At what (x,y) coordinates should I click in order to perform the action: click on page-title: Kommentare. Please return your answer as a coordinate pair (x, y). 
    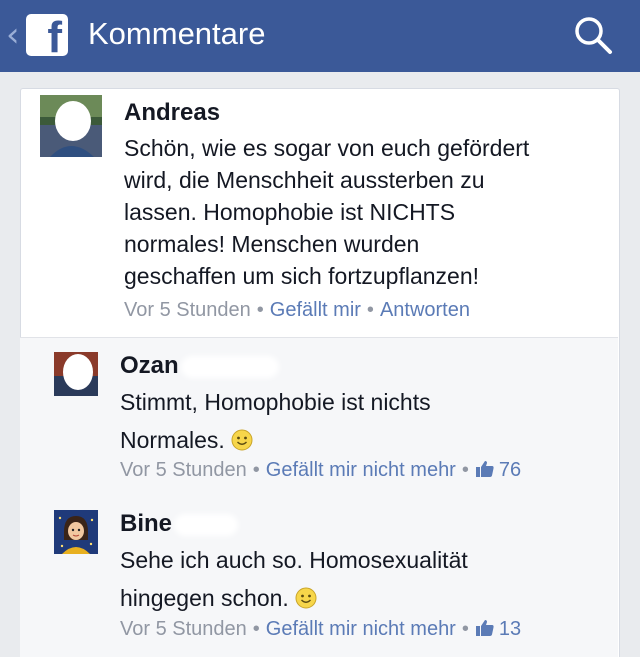
    Looking at the image, I should click on (177, 33).